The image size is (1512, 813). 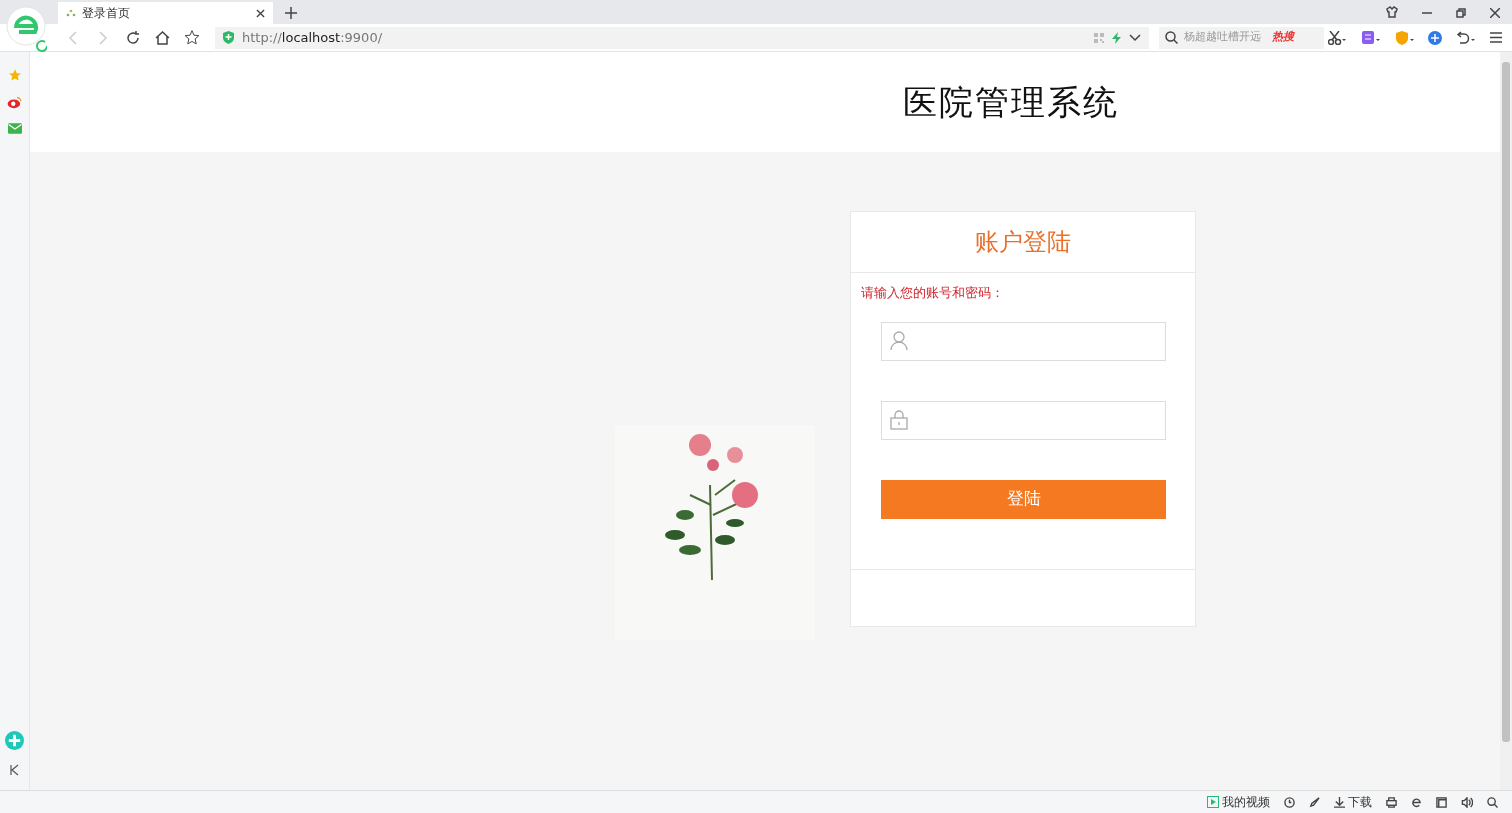 I want to click on clock-icon, so click(x=1289, y=802).